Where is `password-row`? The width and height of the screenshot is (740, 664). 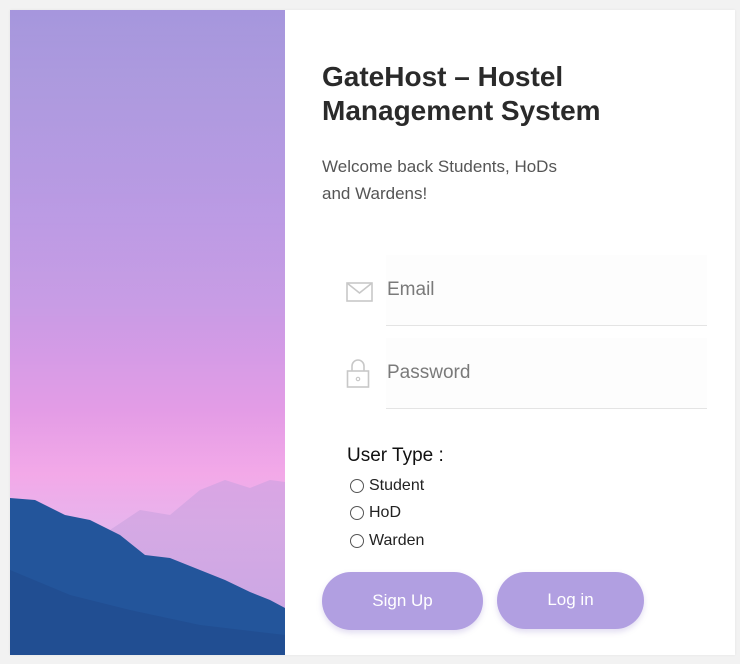 password-row is located at coordinates (519, 374).